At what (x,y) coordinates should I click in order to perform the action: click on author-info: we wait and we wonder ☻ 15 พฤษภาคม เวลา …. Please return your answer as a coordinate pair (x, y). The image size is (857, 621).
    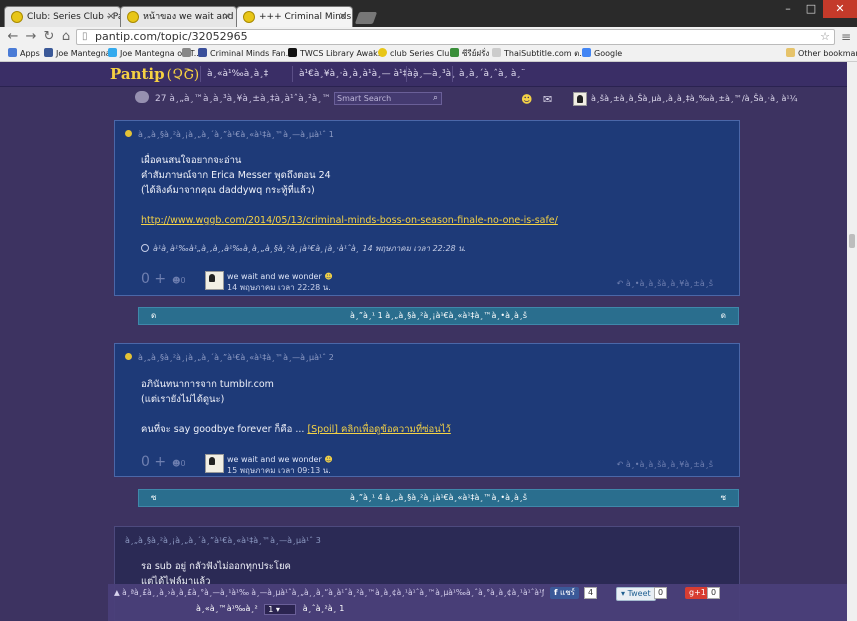
    Looking at the image, I should click on (280, 465).